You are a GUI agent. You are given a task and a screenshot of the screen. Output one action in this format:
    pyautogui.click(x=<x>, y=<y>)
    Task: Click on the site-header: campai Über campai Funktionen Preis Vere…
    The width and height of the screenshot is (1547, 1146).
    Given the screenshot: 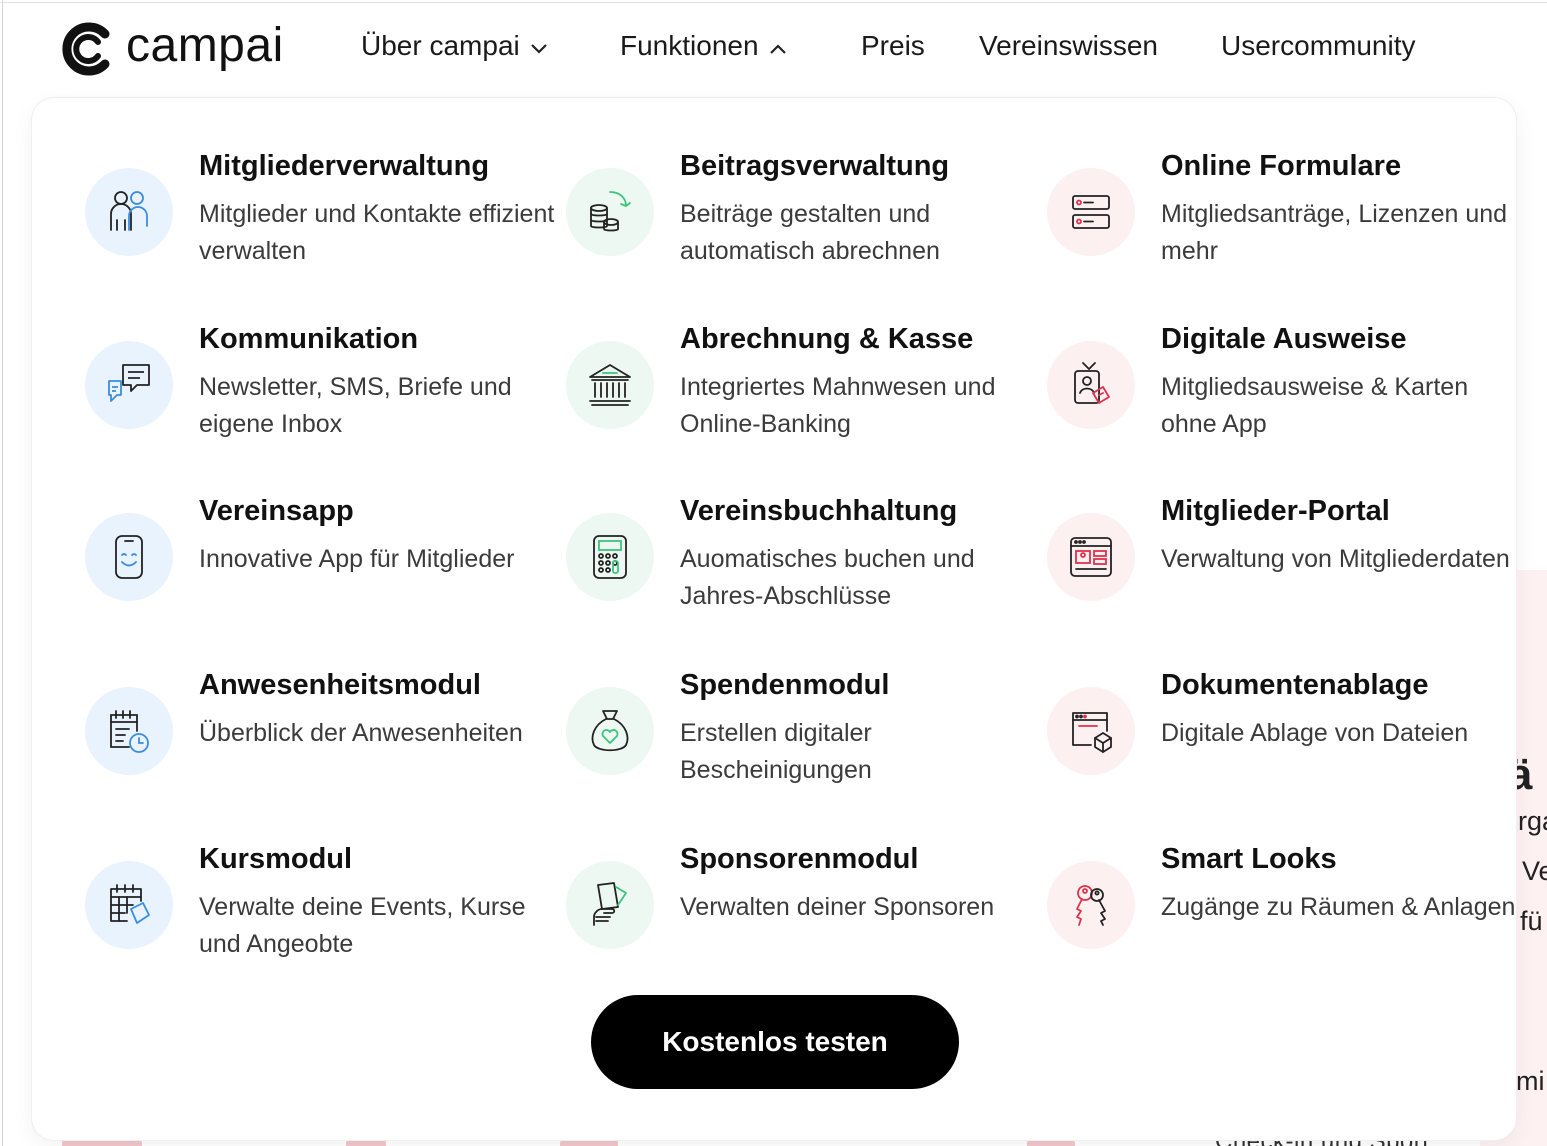 What is the action you would take?
    pyautogui.click(x=773, y=50)
    